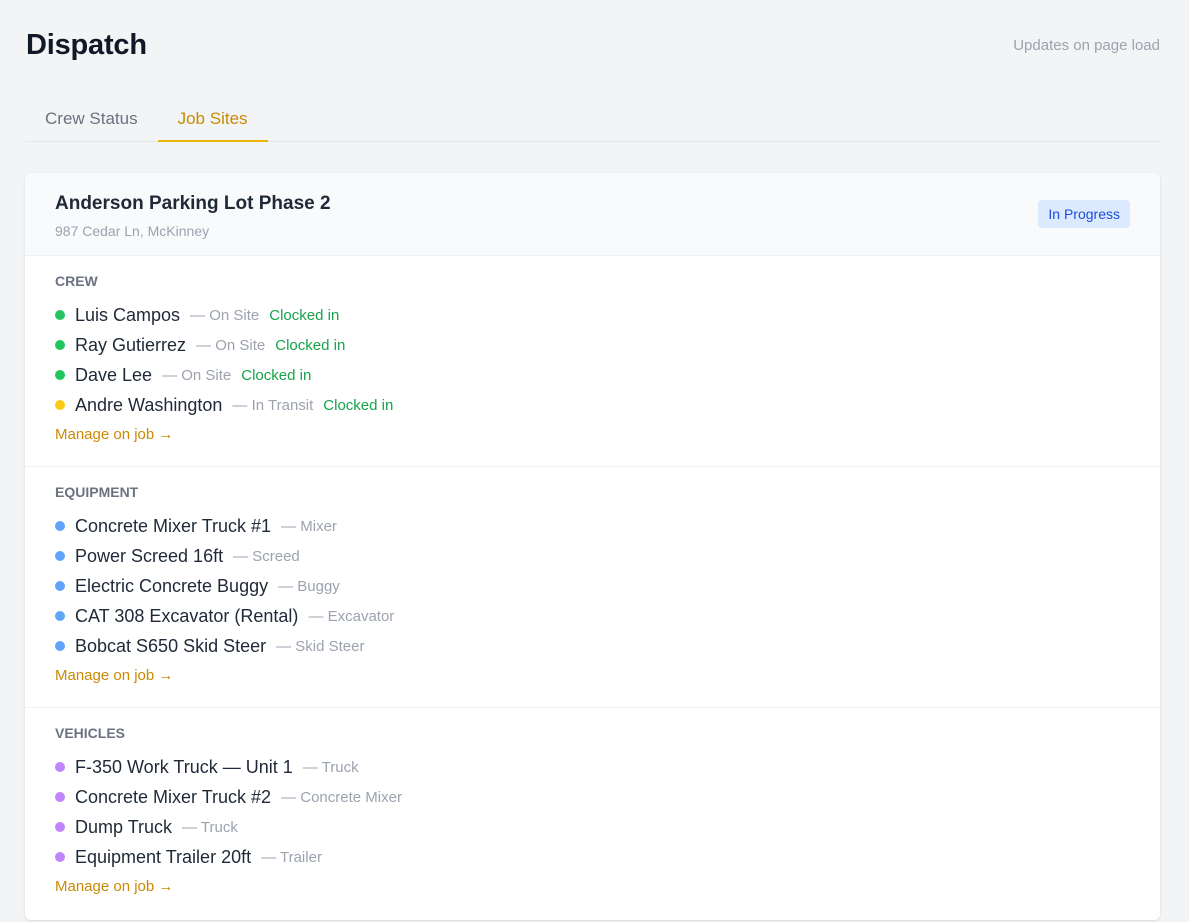 The image size is (1189, 922). What do you see at coordinates (212, 117) in the screenshot?
I see `tab-job-sites: Job Sites` at bounding box center [212, 117].